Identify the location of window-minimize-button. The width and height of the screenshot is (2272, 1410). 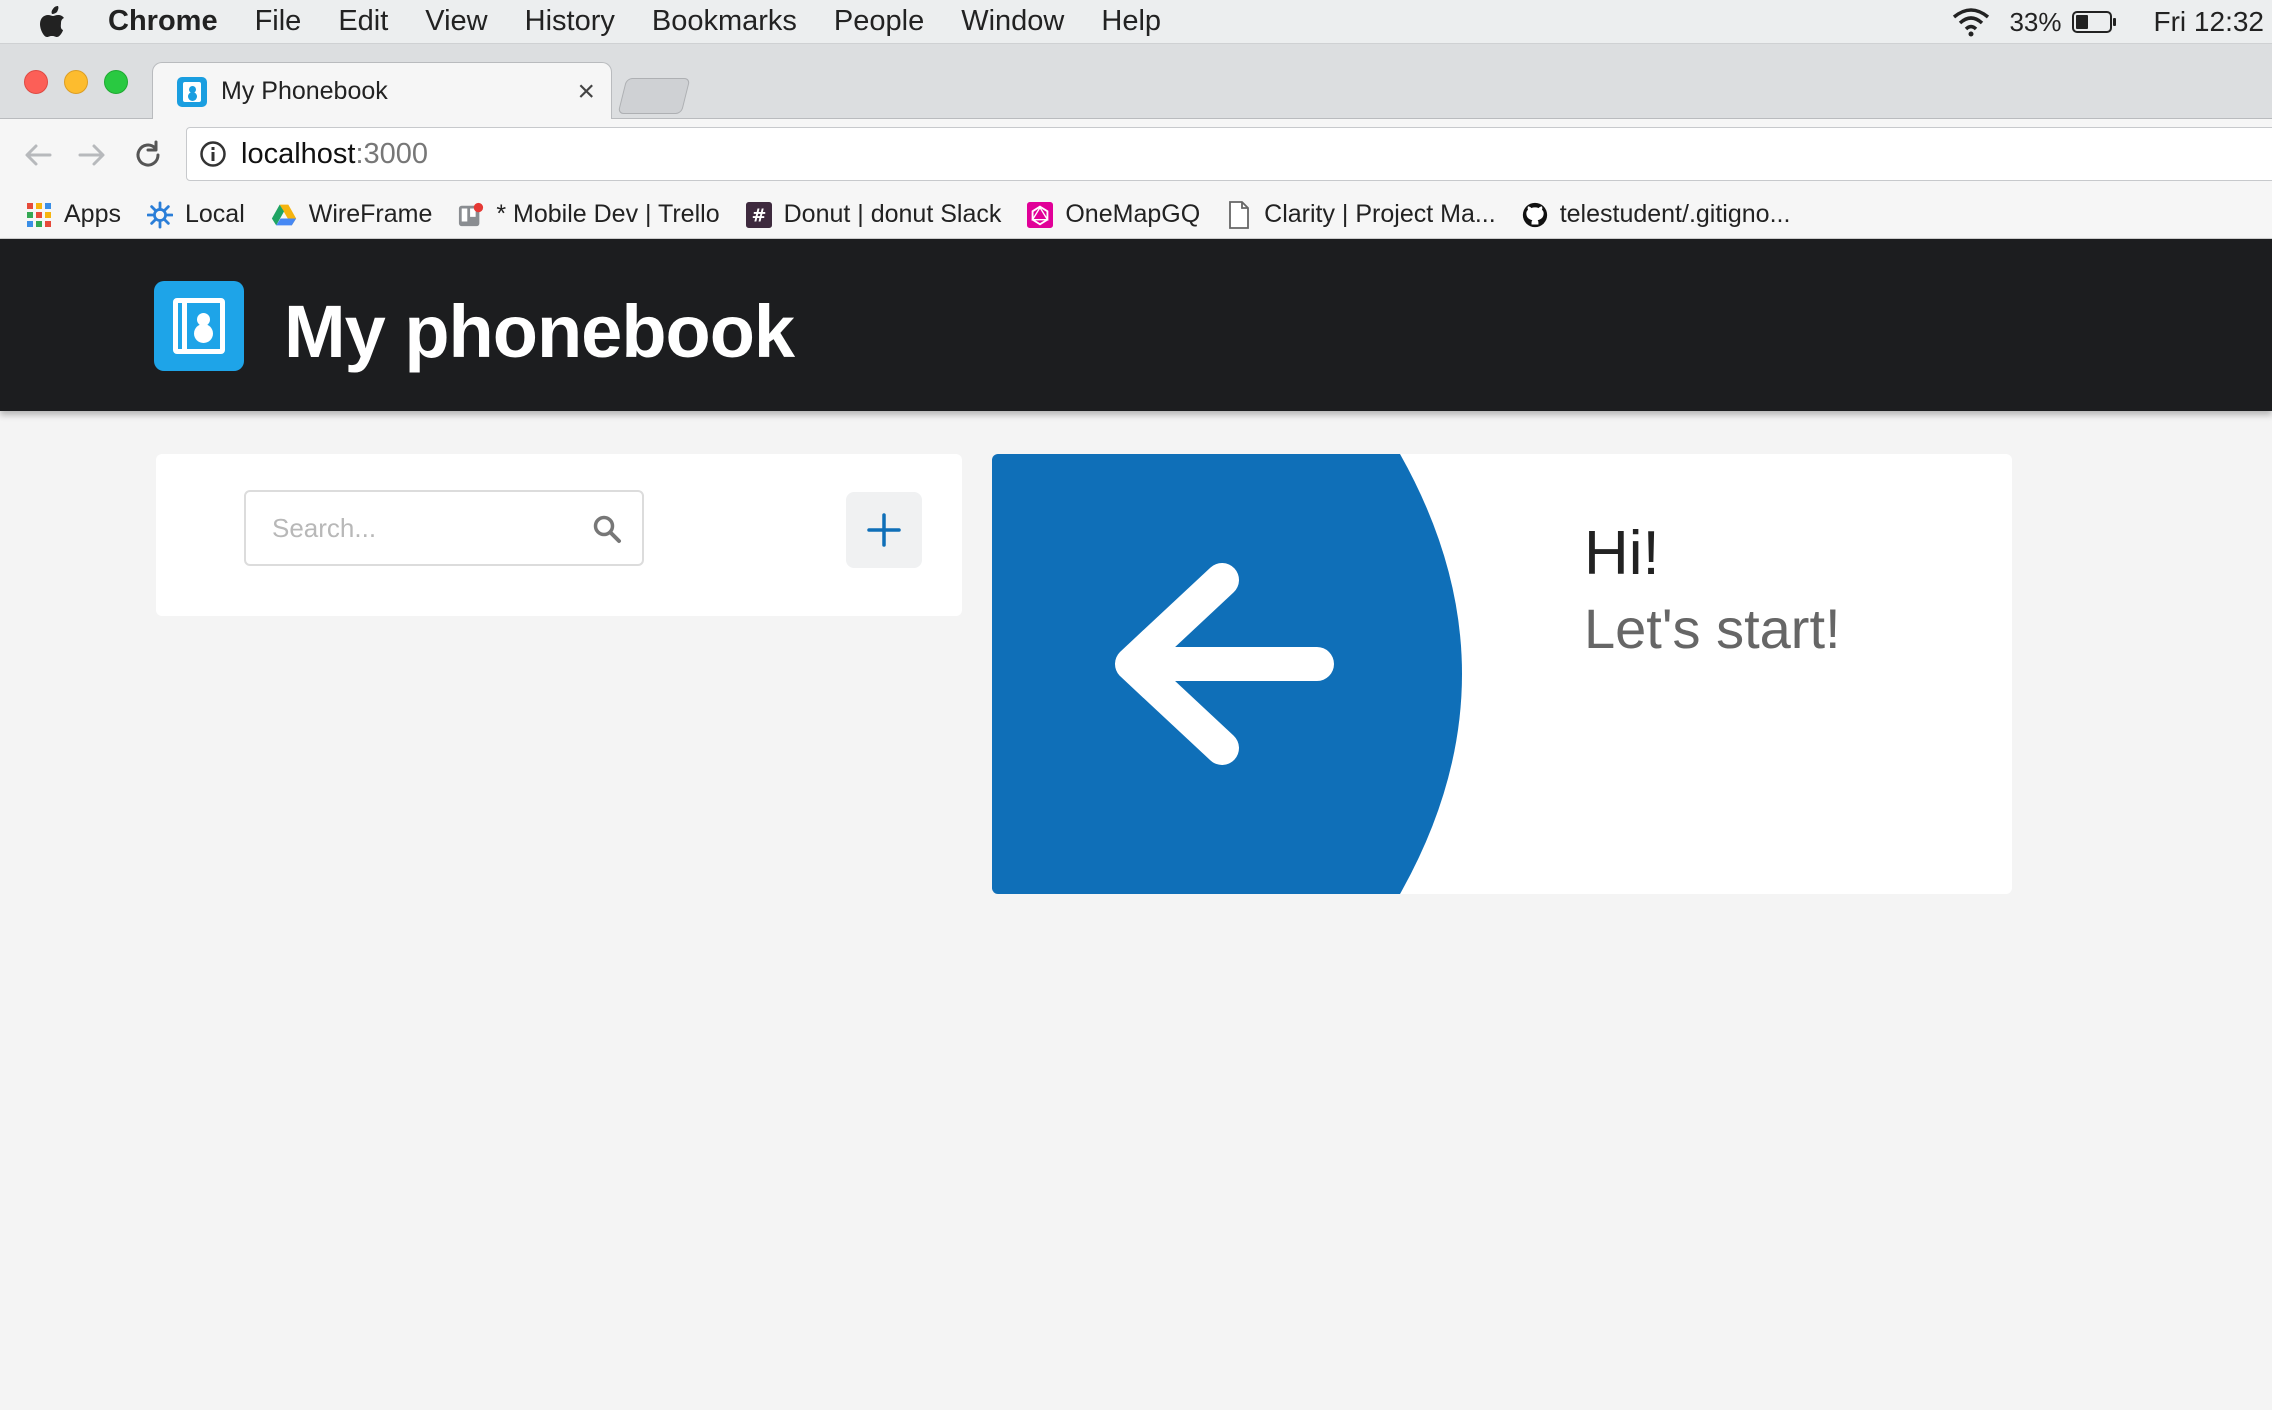
(76, 82).